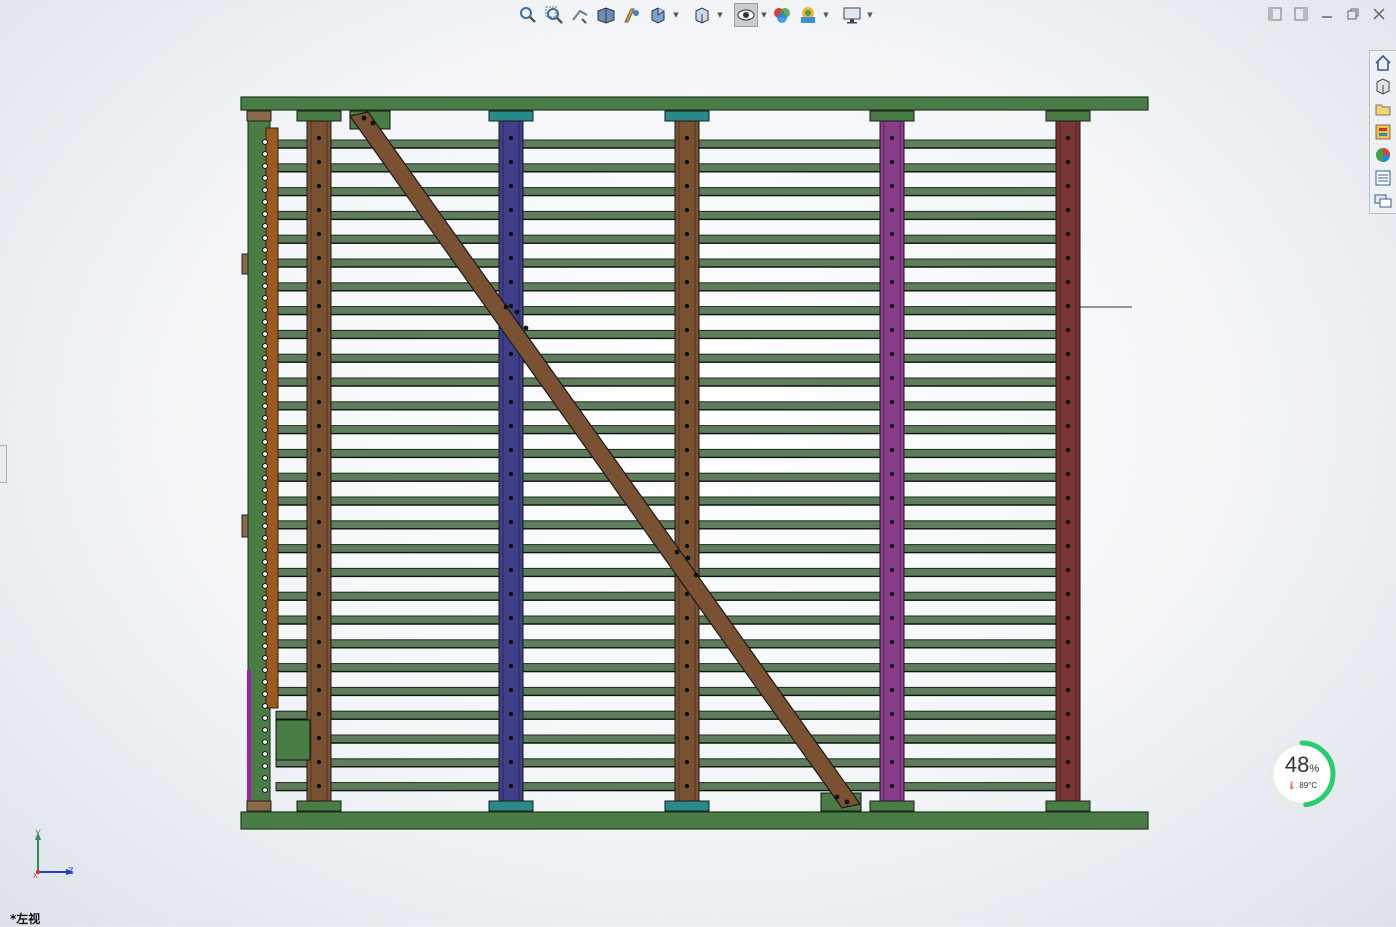 Image resolution: width=1396 pixels, height=927 pixels. I want to click on custom-properties-icon, so click(1383, 178).